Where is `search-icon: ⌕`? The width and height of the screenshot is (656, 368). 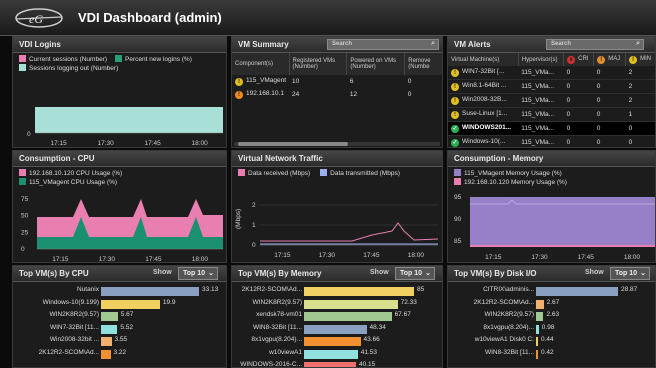 search-icon: ⌕ is located at coordinates (638, 43).